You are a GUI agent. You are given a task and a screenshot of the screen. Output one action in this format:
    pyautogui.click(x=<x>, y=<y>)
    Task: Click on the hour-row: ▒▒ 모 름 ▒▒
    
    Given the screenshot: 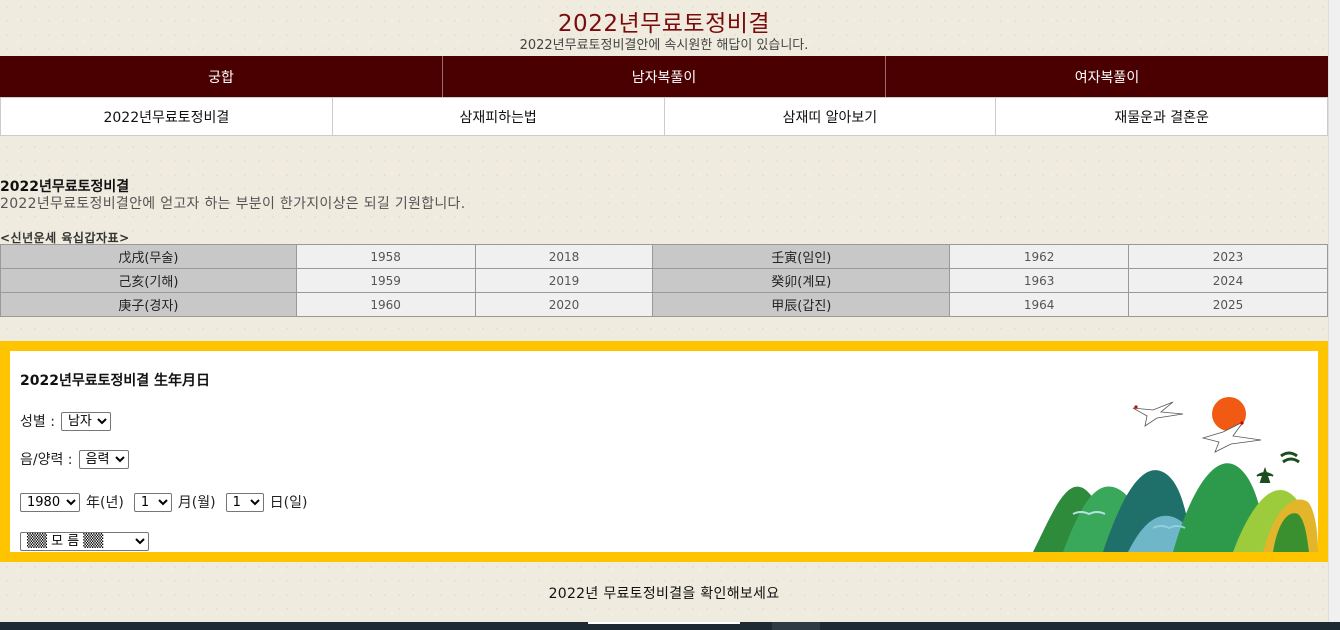 What is the action you would take?
    pyautogui.click(x=84, y=541)
    